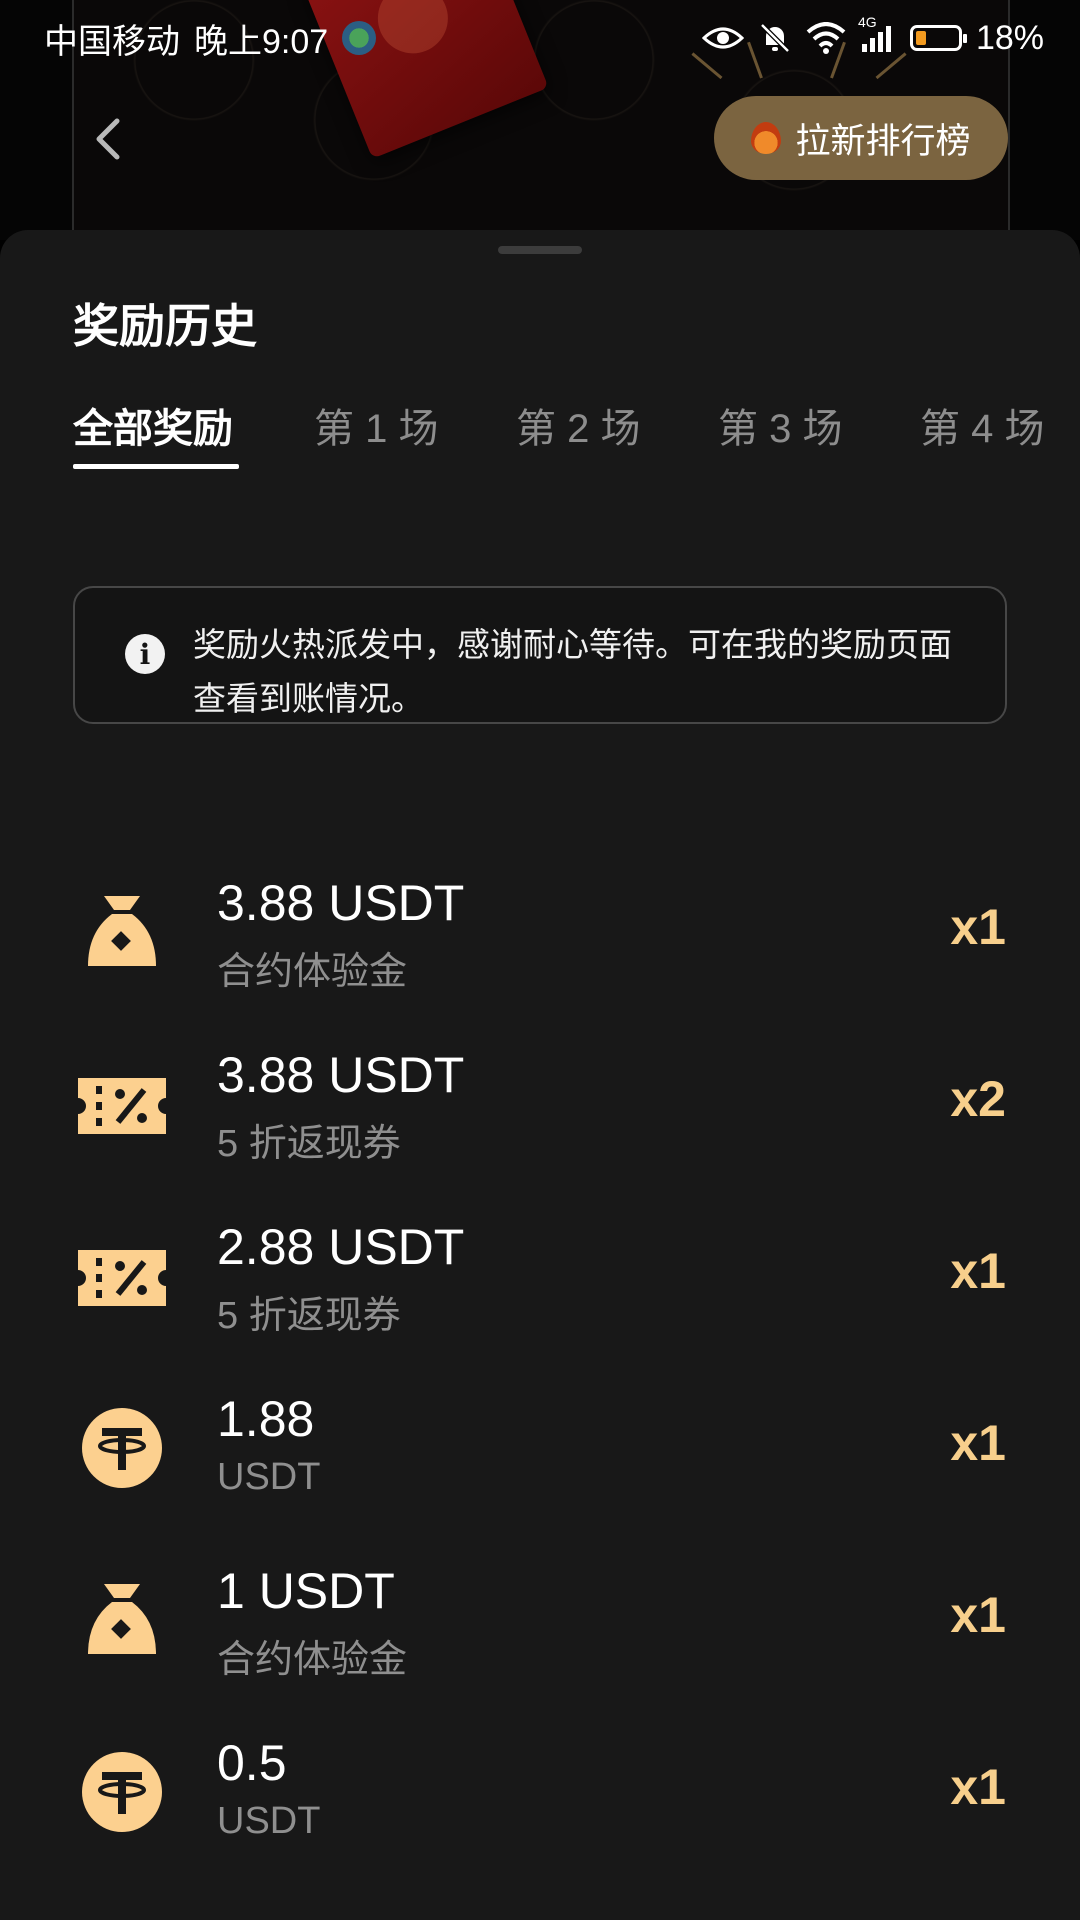 This screenshot has width=1080, height=1920. I want to click on network-type-label: 4G, so click(867, 22).